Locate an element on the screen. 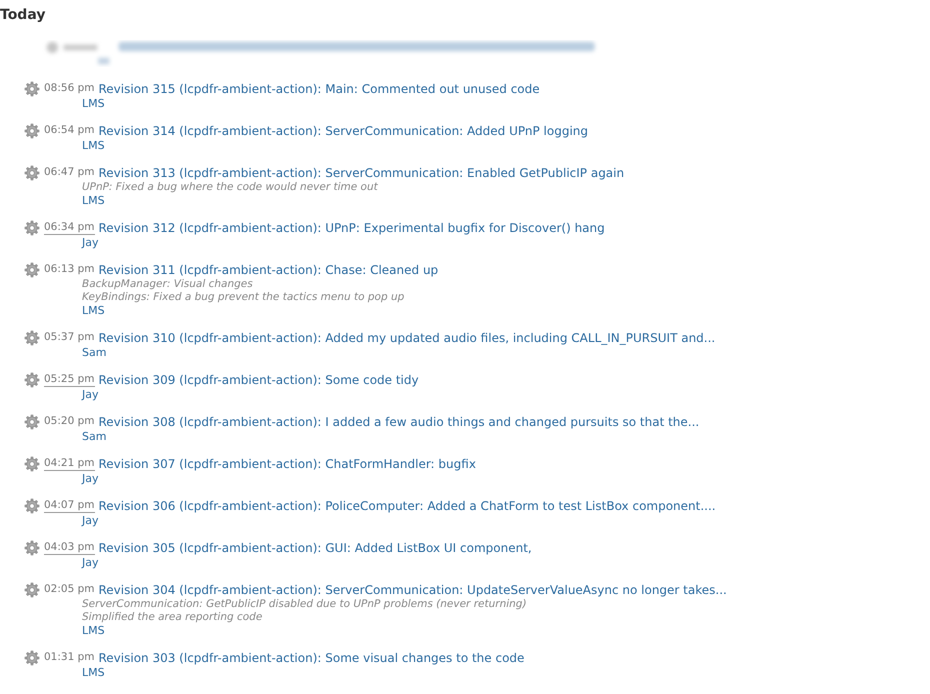 The height and width of the screenshot is (694, 930). timestamp: 06:54 pm is located at coordinates (69, 131).